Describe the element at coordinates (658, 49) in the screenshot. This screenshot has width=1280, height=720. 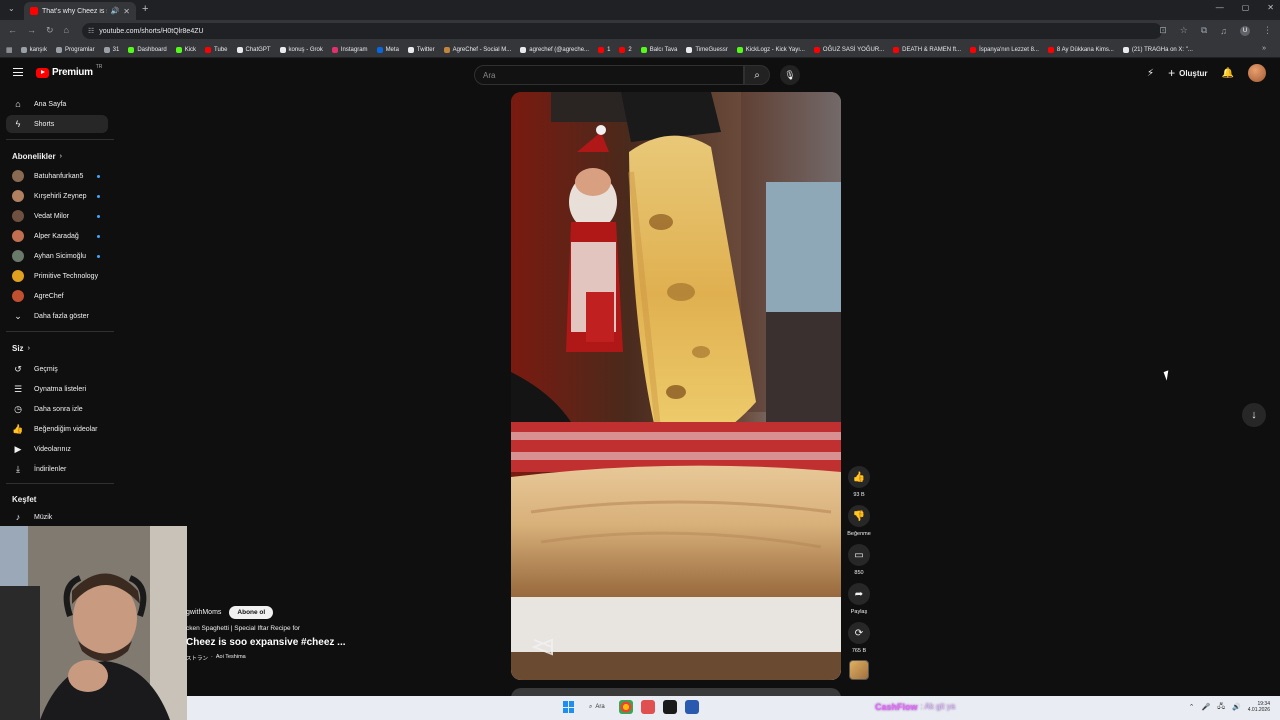
I see `bookmark-item: Balcı Tava` at that location.